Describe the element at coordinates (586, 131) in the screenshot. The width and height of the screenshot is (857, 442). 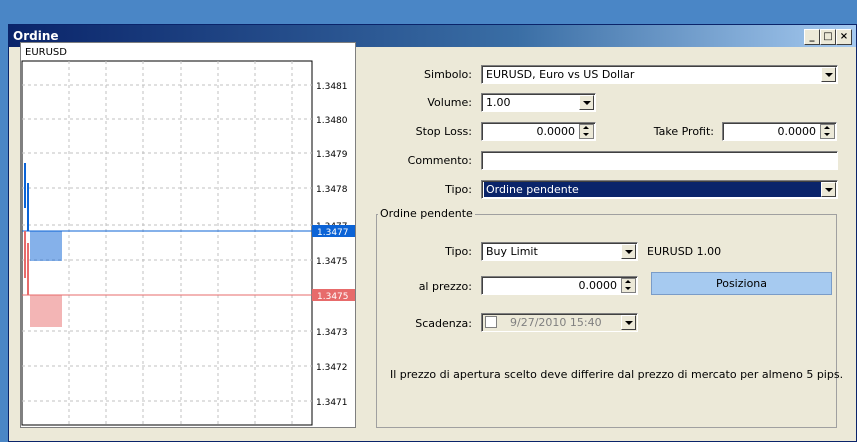
I see `stop-loss-spinner` at that location.